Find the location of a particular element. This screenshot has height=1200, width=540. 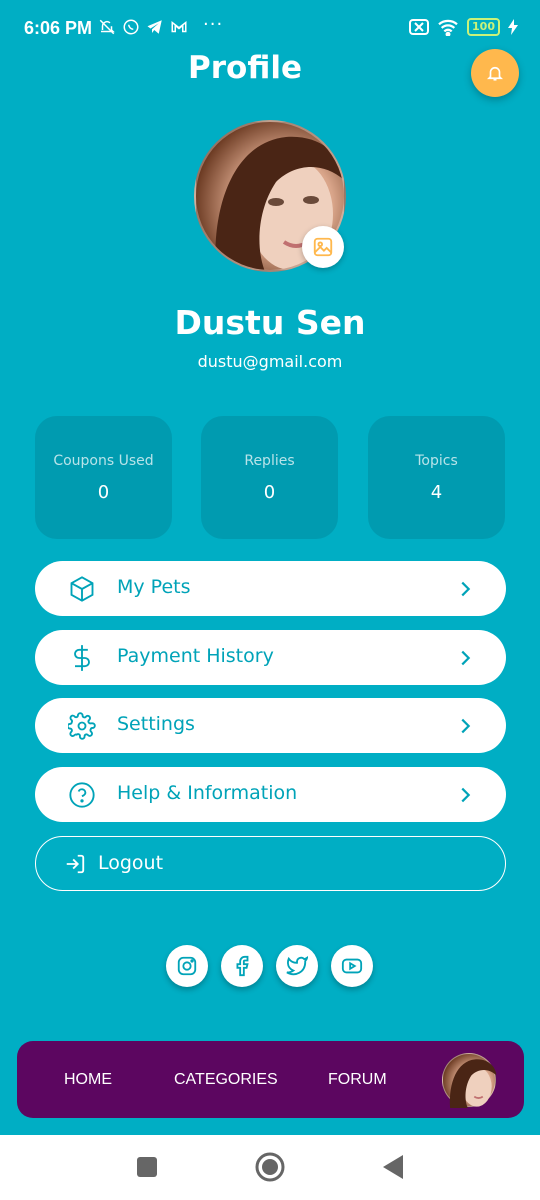

logout-button: Logout is located at coordinates (270, 863).